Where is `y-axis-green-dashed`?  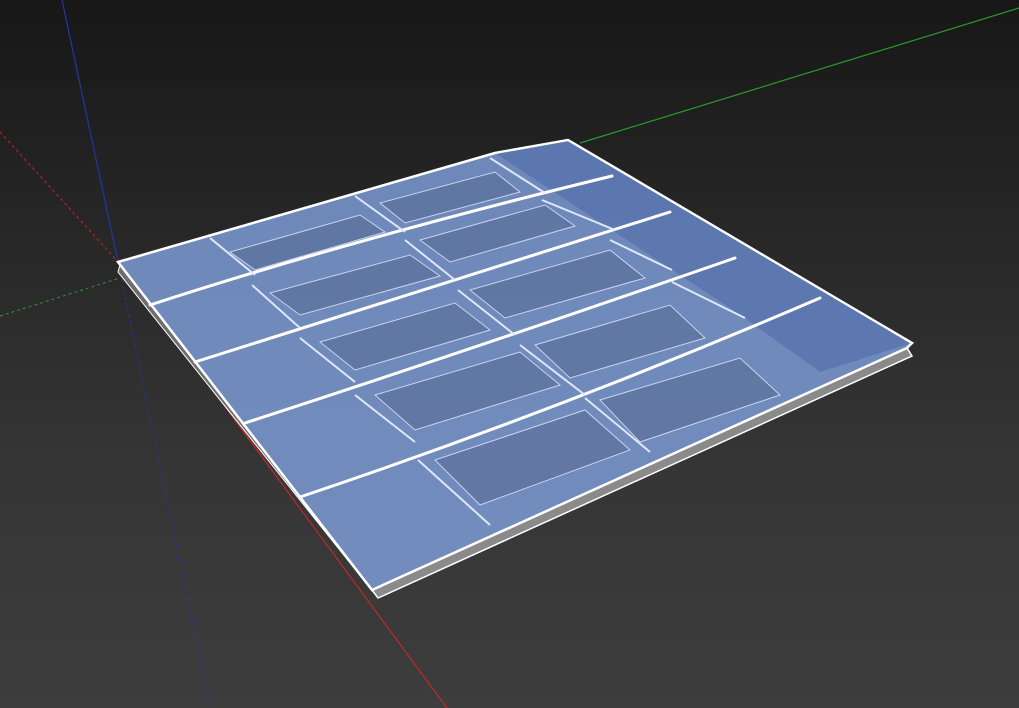
y-axis-green-dashed is located at coordinates (60, 297).